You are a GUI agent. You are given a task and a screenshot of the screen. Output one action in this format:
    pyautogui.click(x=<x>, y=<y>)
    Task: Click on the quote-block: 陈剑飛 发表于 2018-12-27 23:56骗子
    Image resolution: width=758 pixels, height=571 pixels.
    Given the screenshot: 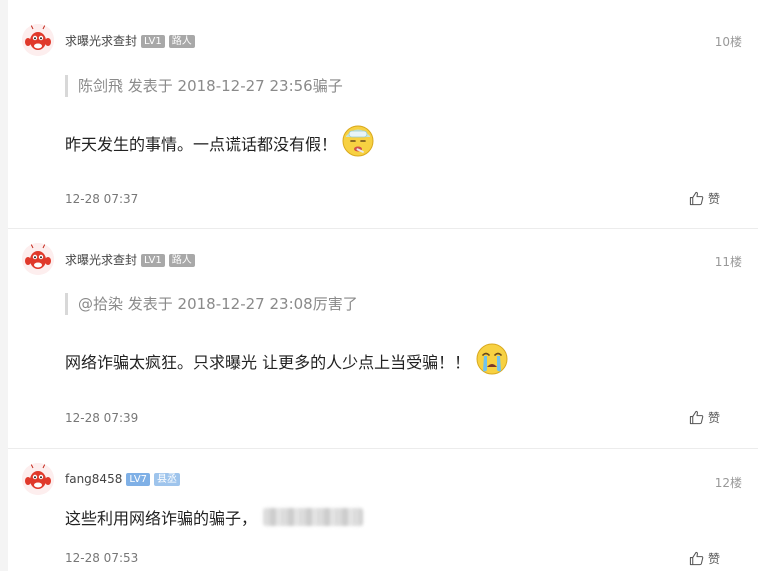 What is the action you would take?
    pyautogui.click(x=204, y=86)
    